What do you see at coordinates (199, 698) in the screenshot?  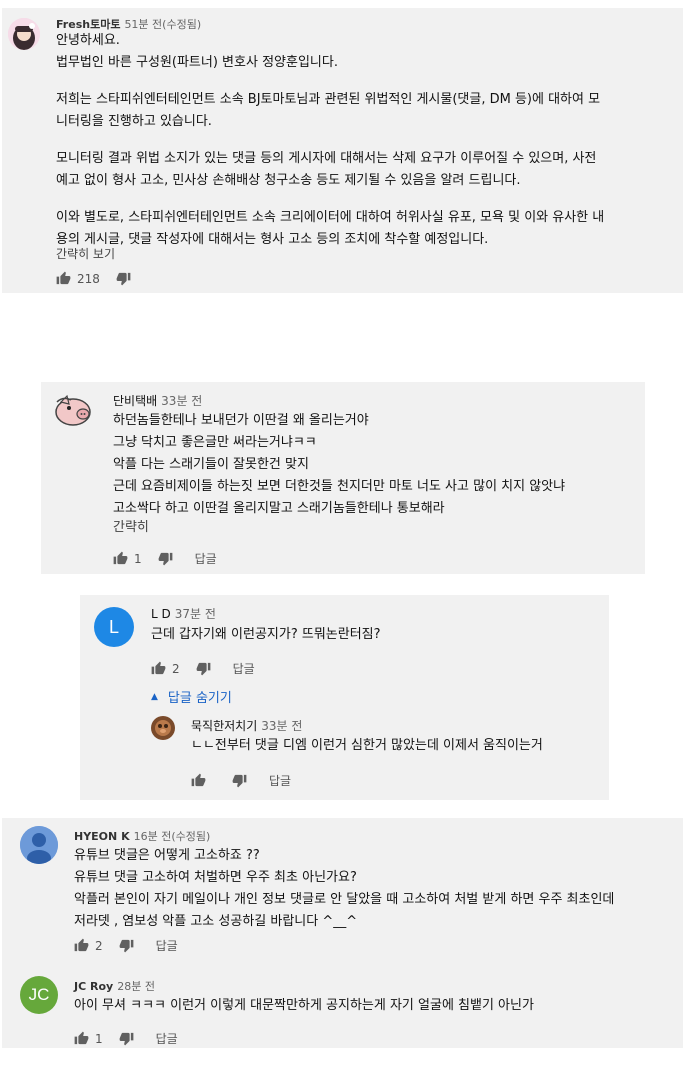 I see `hide-replies-label: 답글 숨기기` at bounding box center [199, 698].